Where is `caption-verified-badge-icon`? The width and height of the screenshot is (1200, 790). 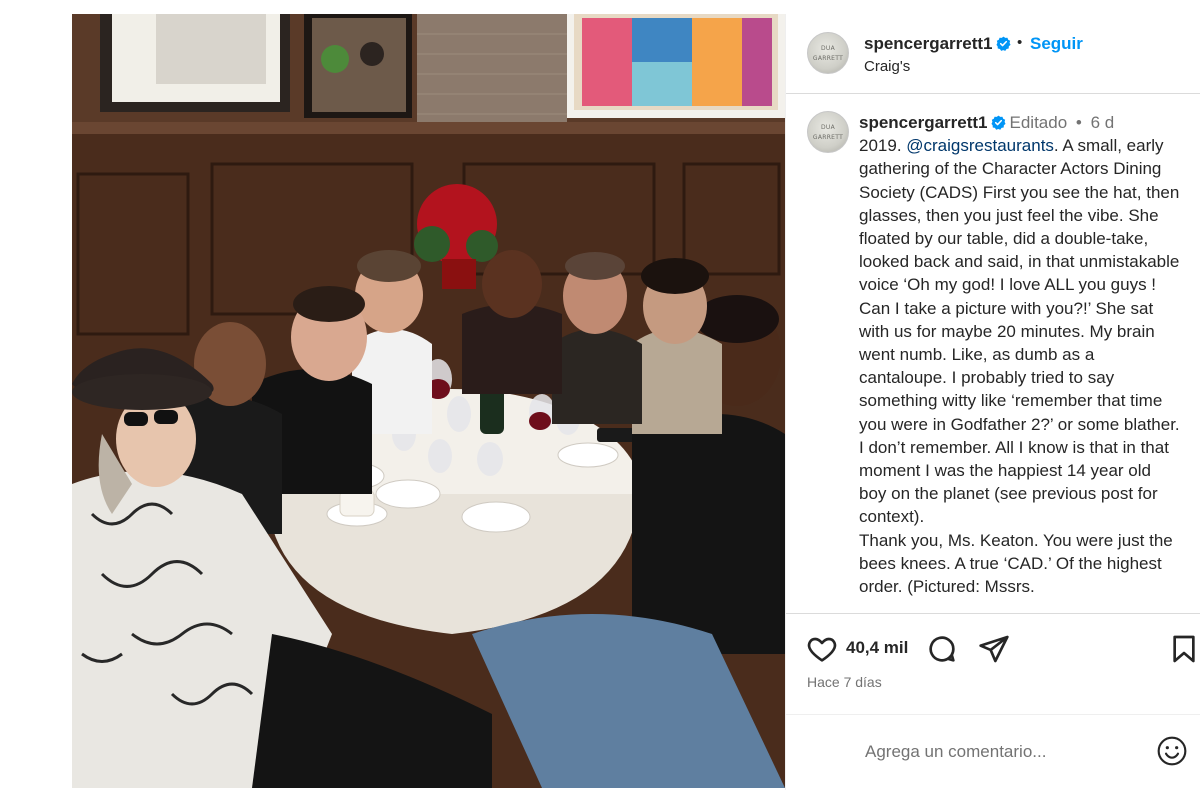 caption-verified-badge-icon is located at coordinates (998, 122).